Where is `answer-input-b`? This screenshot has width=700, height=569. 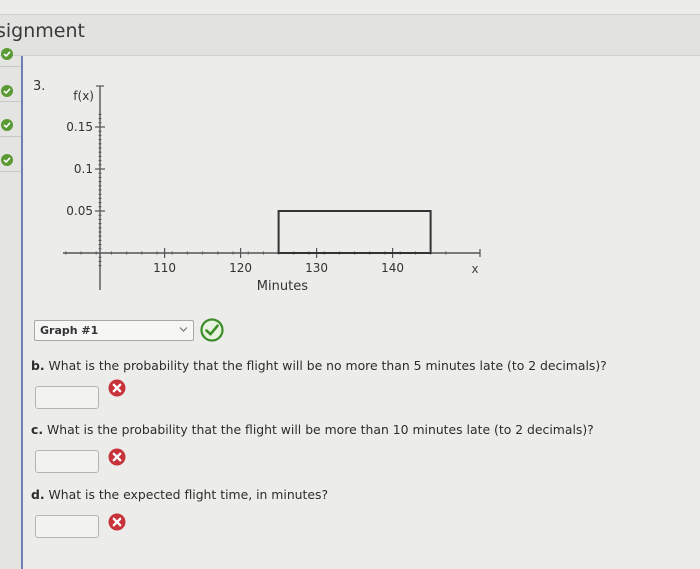 answer-input-b is located at coordinates (67, 397).